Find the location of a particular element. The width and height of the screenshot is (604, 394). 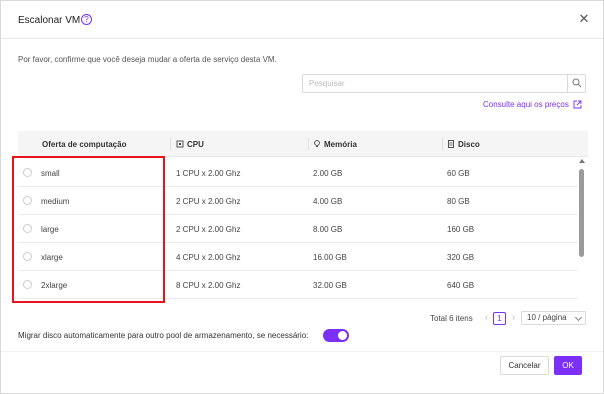

memory-value: 8.00 GB is located at coordinates (328, 229).